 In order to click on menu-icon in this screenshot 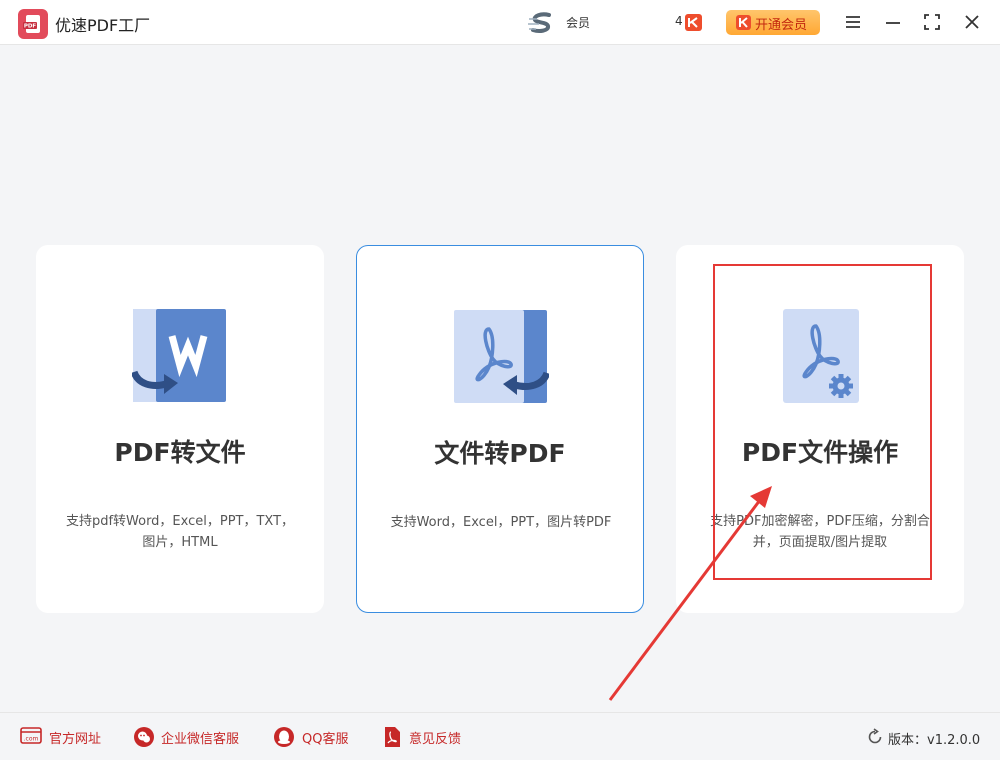, I will do `click(853, 22)`.